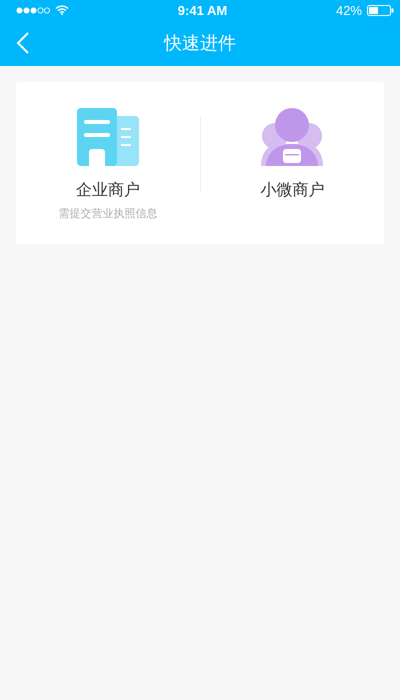 This screenshot has height=700, width=400. What do you see at coordinates (200, 43) in the screenshot?
I see `page-title: 快速进件` at bounding box center [200, 43].